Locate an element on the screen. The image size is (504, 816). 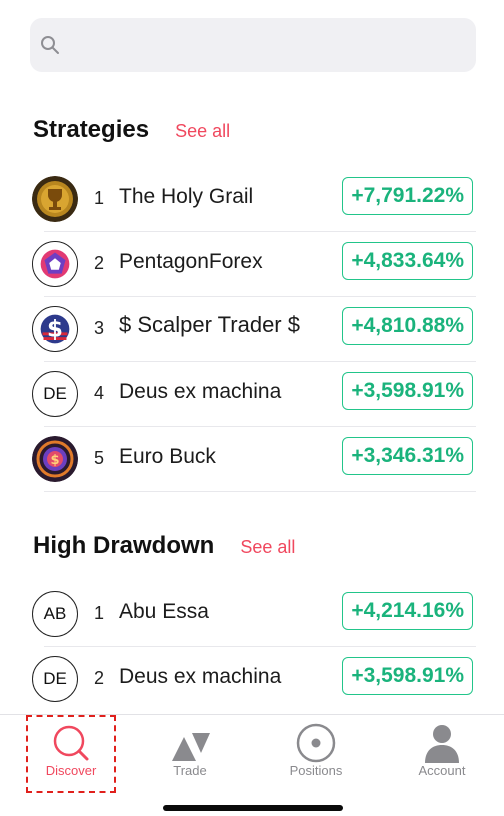
home-indicator is located at coordinates (253, 808).